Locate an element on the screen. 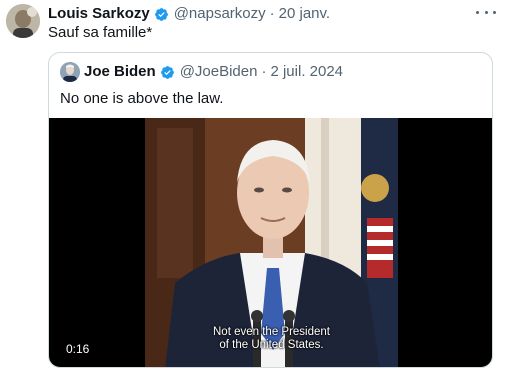  quoted-tweet-text: No one is above the law. is located at coordinates (142, 98).